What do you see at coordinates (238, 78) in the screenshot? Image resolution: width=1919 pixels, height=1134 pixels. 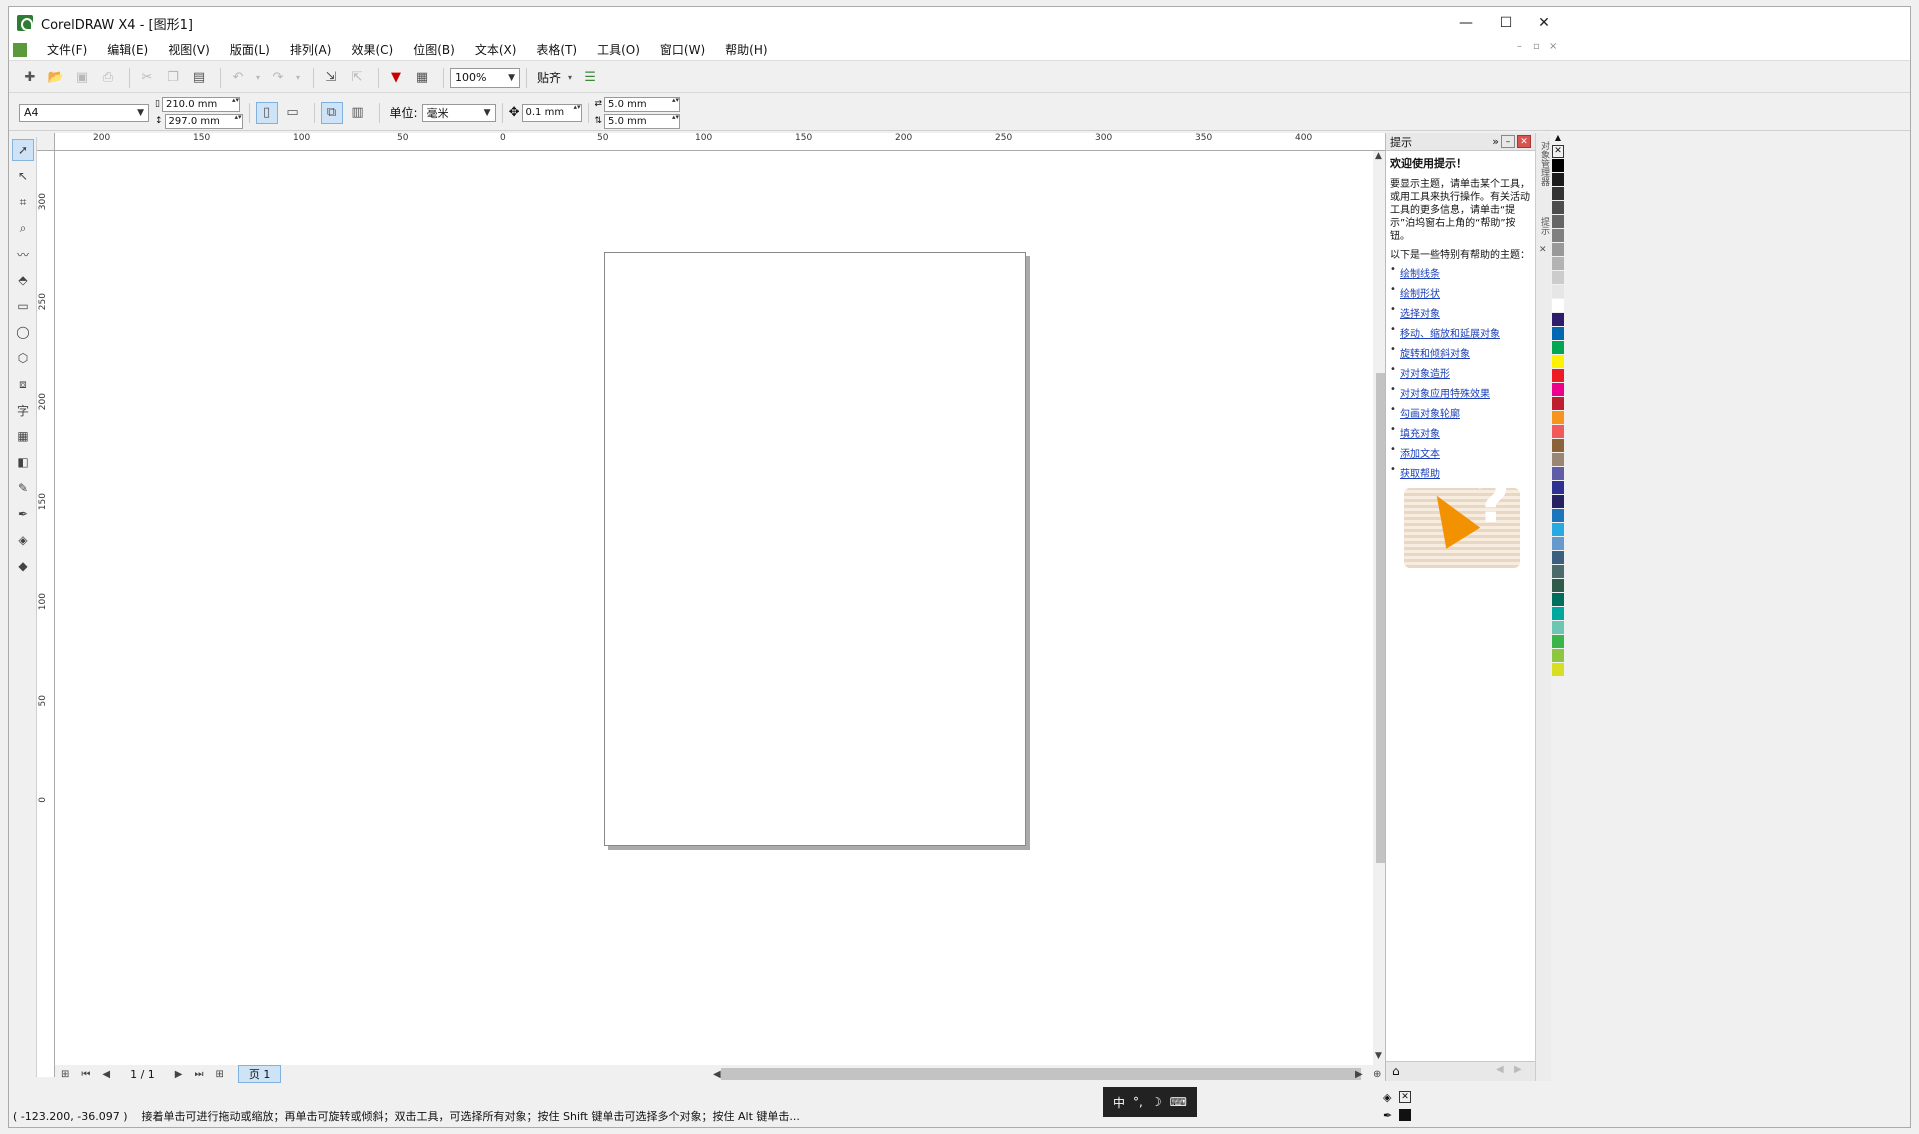 I see `undo-icon: ↶` at bounding box center [238, 78].